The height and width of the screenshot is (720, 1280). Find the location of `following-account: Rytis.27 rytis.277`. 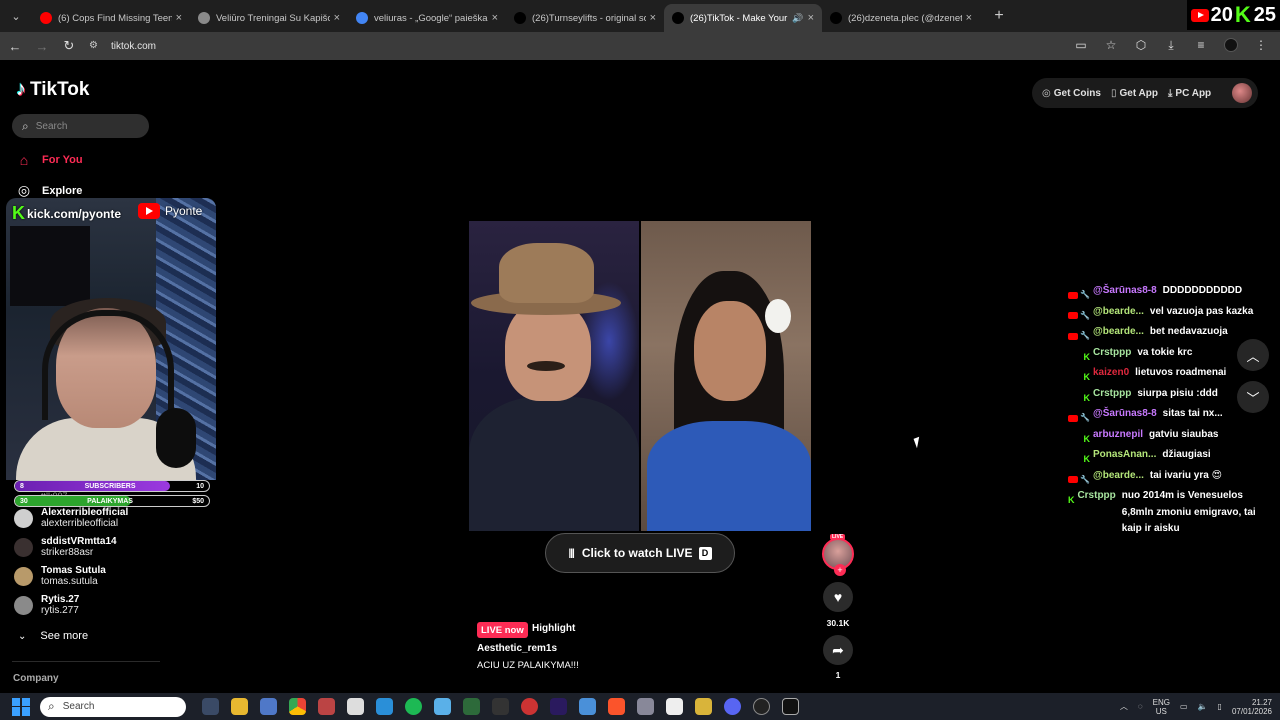

following-account: Rytis.27 rytis.277 is located at coordinates (46, 605).